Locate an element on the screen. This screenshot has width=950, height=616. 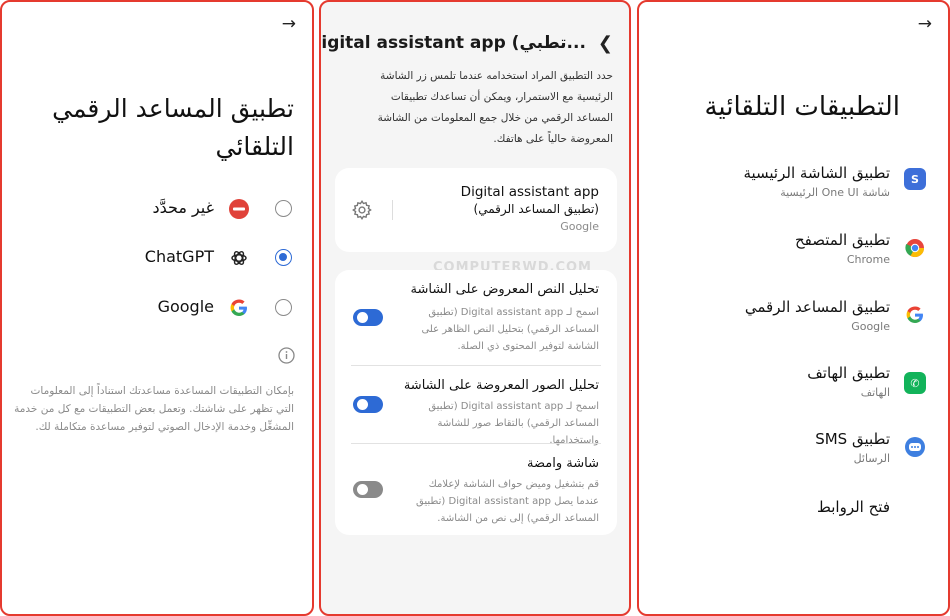
radio-google is located at coordinates (283, 307).